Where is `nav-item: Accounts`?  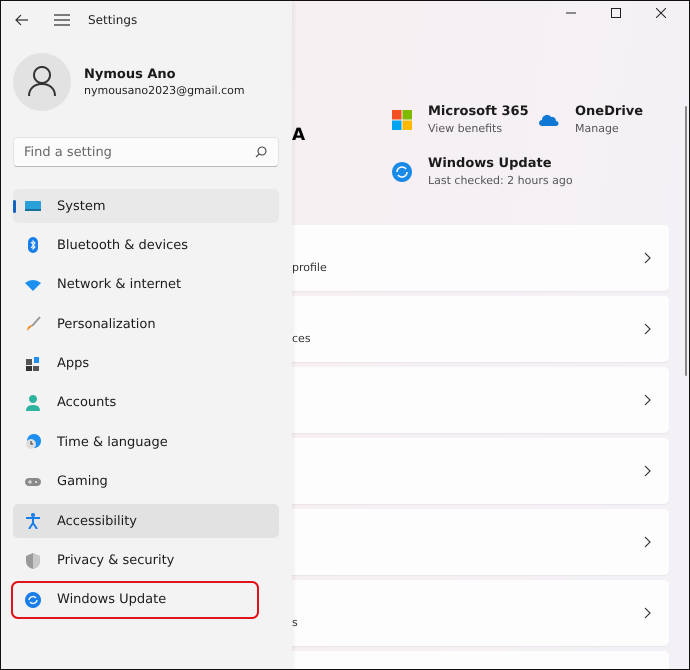
nav-item: Accounts is located at coordinates (146, 403).